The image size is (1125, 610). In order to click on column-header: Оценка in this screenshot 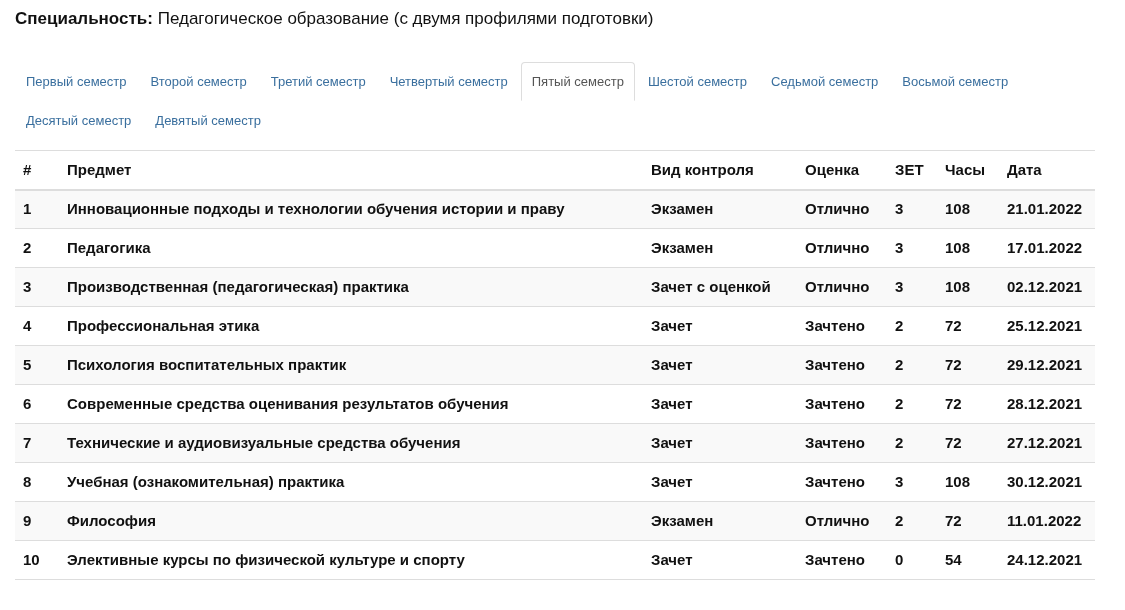, I will do `click(842, 170)`.